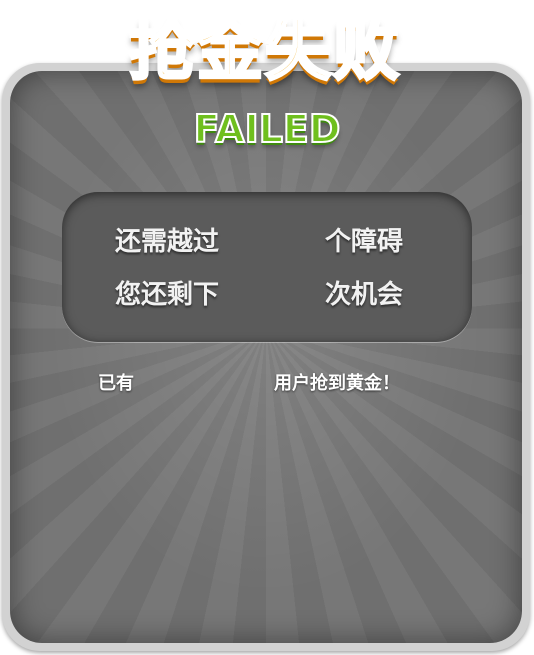  Describe the element at coordinates (364, 242) in the screenshot. I see `obstacles-suffix-label: 个障碍` at that location.